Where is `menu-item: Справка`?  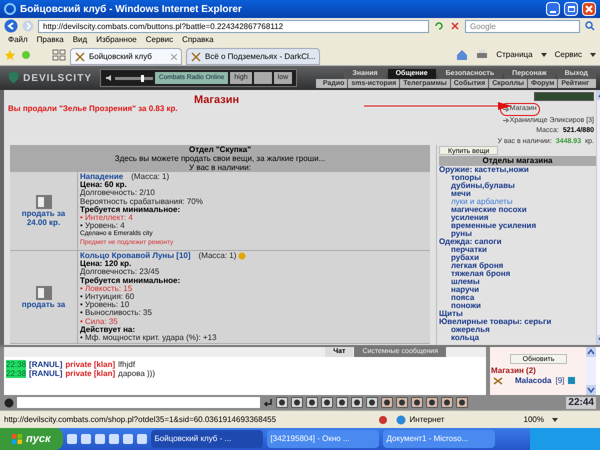
menu-item: Справка is located at coordinates (198, 40).